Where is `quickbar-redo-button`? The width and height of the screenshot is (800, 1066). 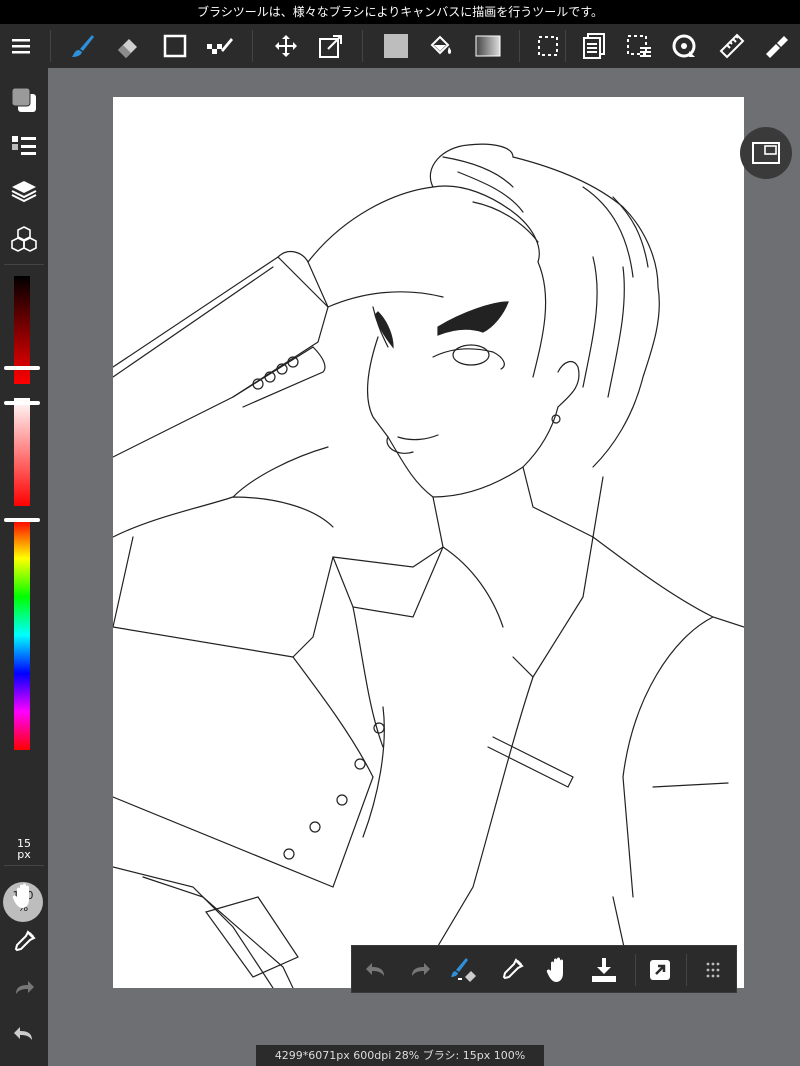
quickbar-redo-button is located at coordinates (420, 970).